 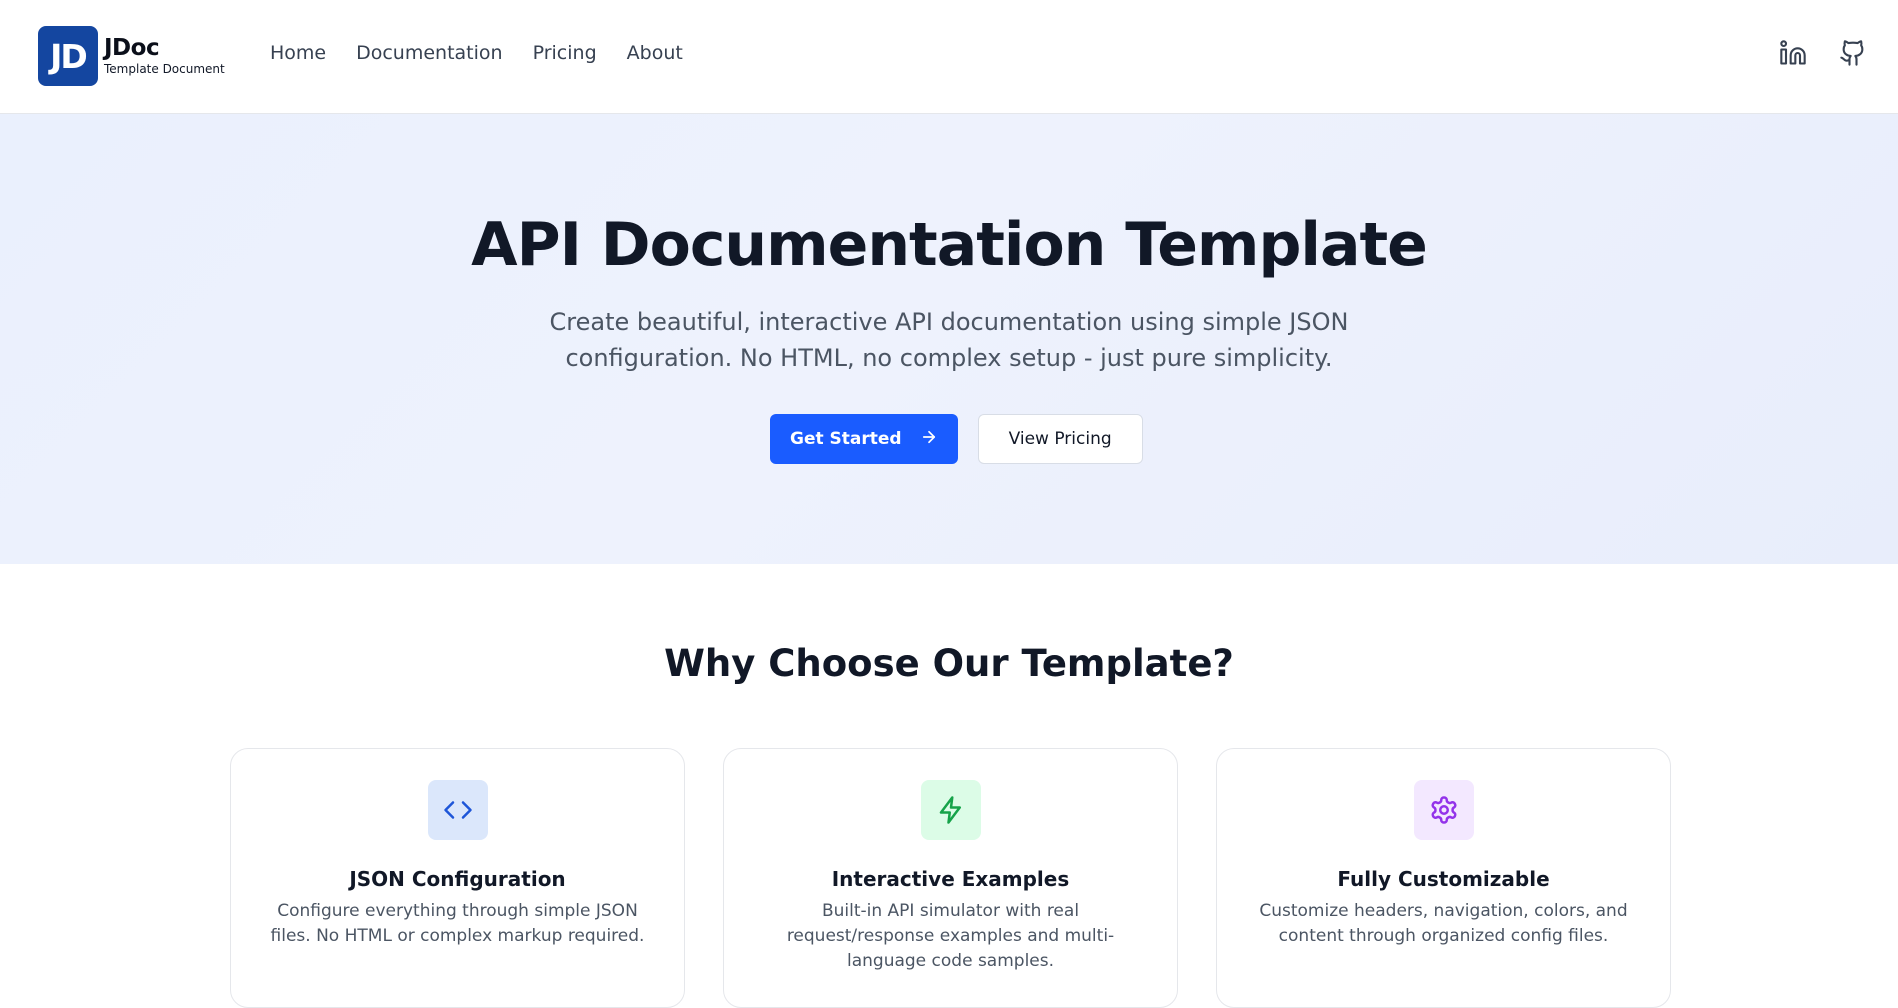 I want to click on feature-title: Fully Customizable, so click(x=1443, y=879).